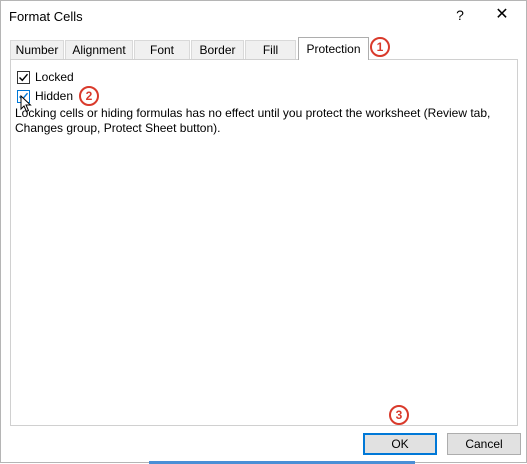  What do you see at coordinates (162, 49) in the screenshot?
I see `tab-font: Font` at bounding box center [162, 49].